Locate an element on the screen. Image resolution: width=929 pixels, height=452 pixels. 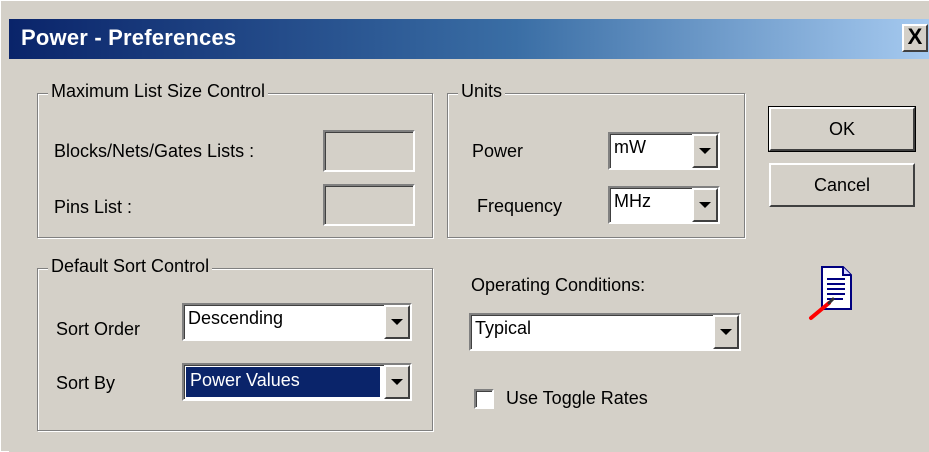
frequency-unit-select: MHz is located at coordinates (664, 205).